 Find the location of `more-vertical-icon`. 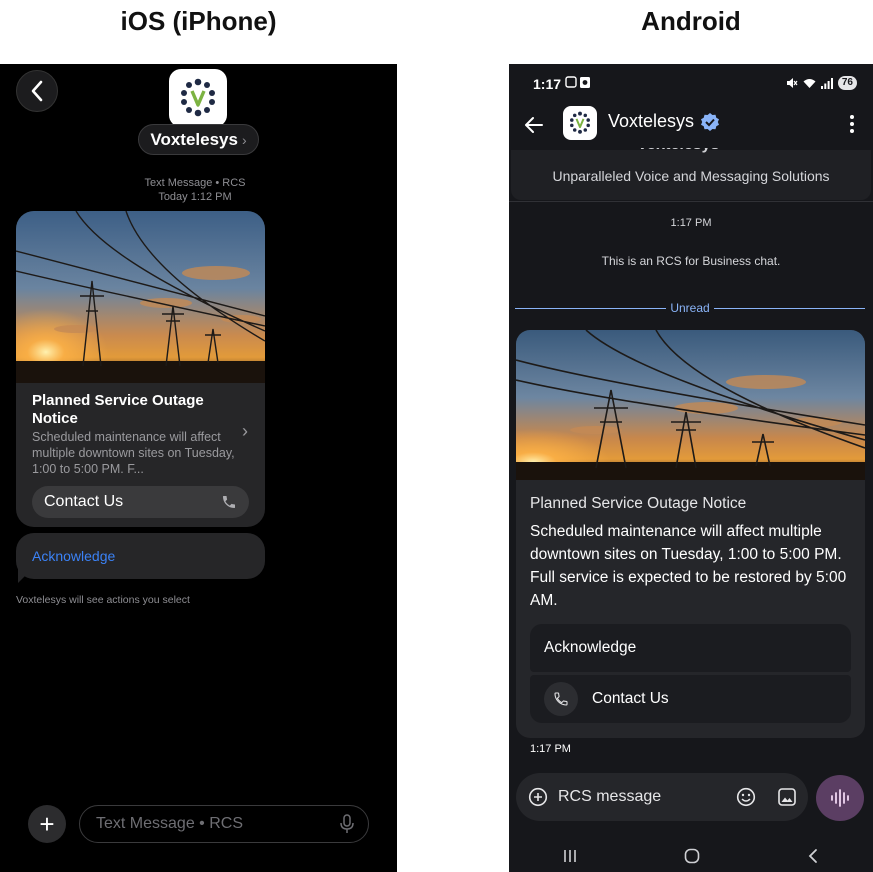

more-vertical-icon is located at coordinates (852, 124).